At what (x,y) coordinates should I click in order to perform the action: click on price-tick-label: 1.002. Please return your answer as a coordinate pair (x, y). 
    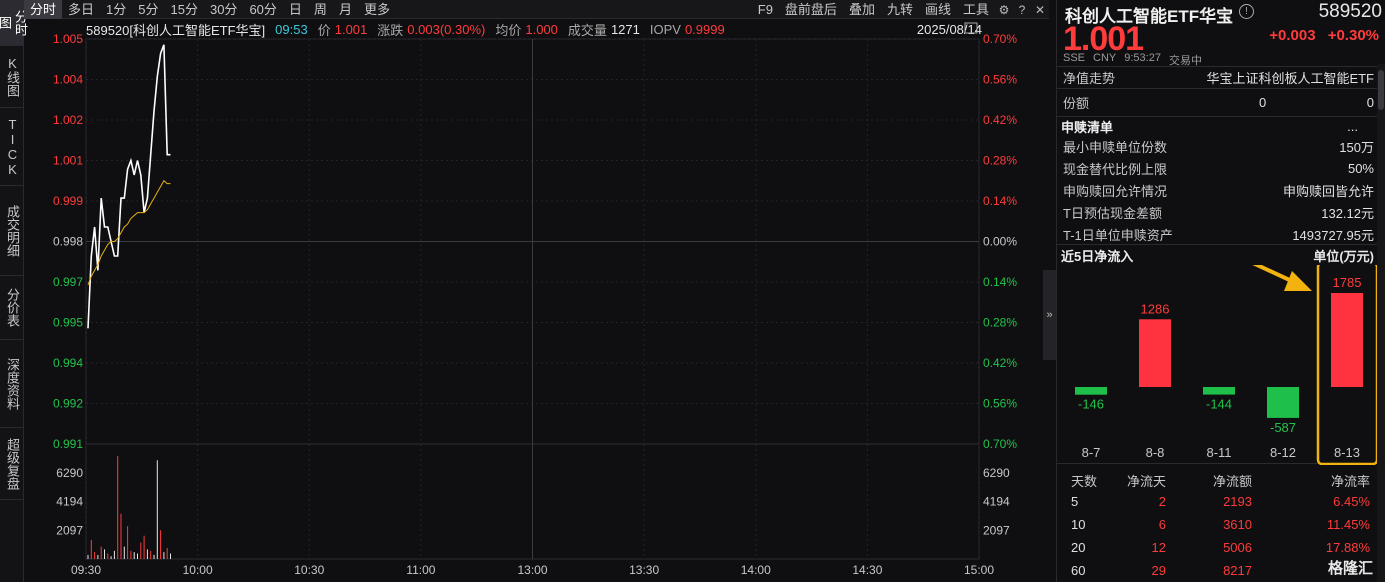
    Looking at the image, I should click on (68, 120).